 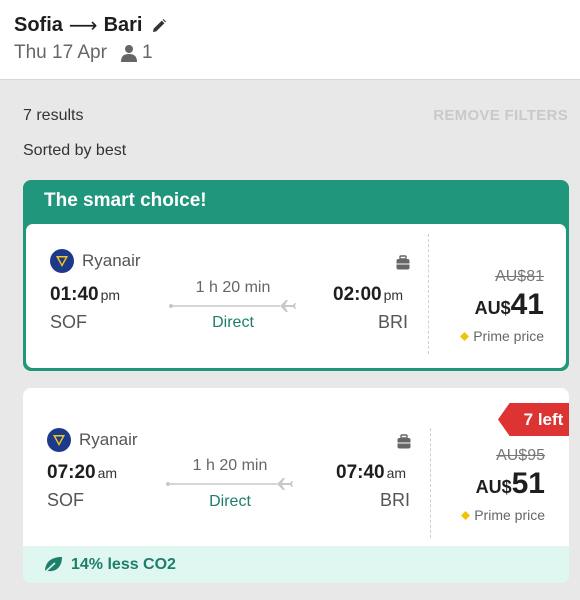 What do you see at coordinates (38, 25) in the screenshot?
I see `origin-city: Sofia` at bounding box center [38, 25].